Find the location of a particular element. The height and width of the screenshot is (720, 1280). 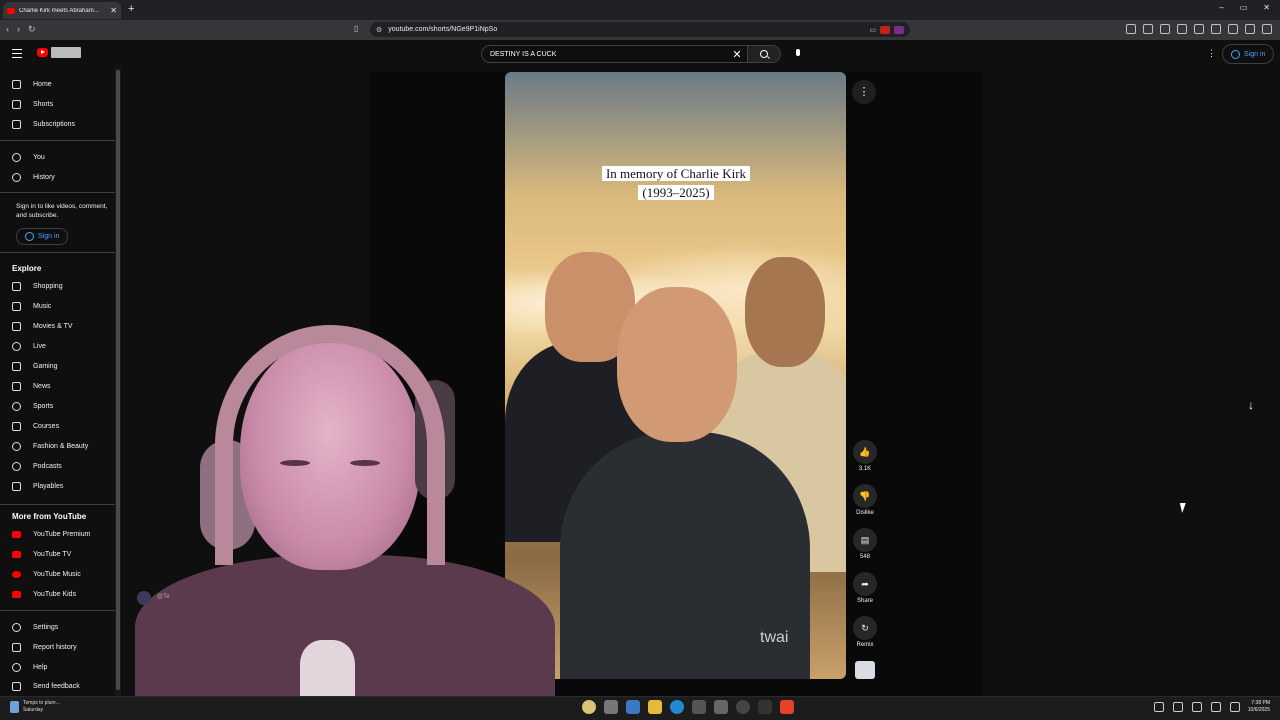

sidebar-item-playables: Playables is located at coordinates (37, 486).